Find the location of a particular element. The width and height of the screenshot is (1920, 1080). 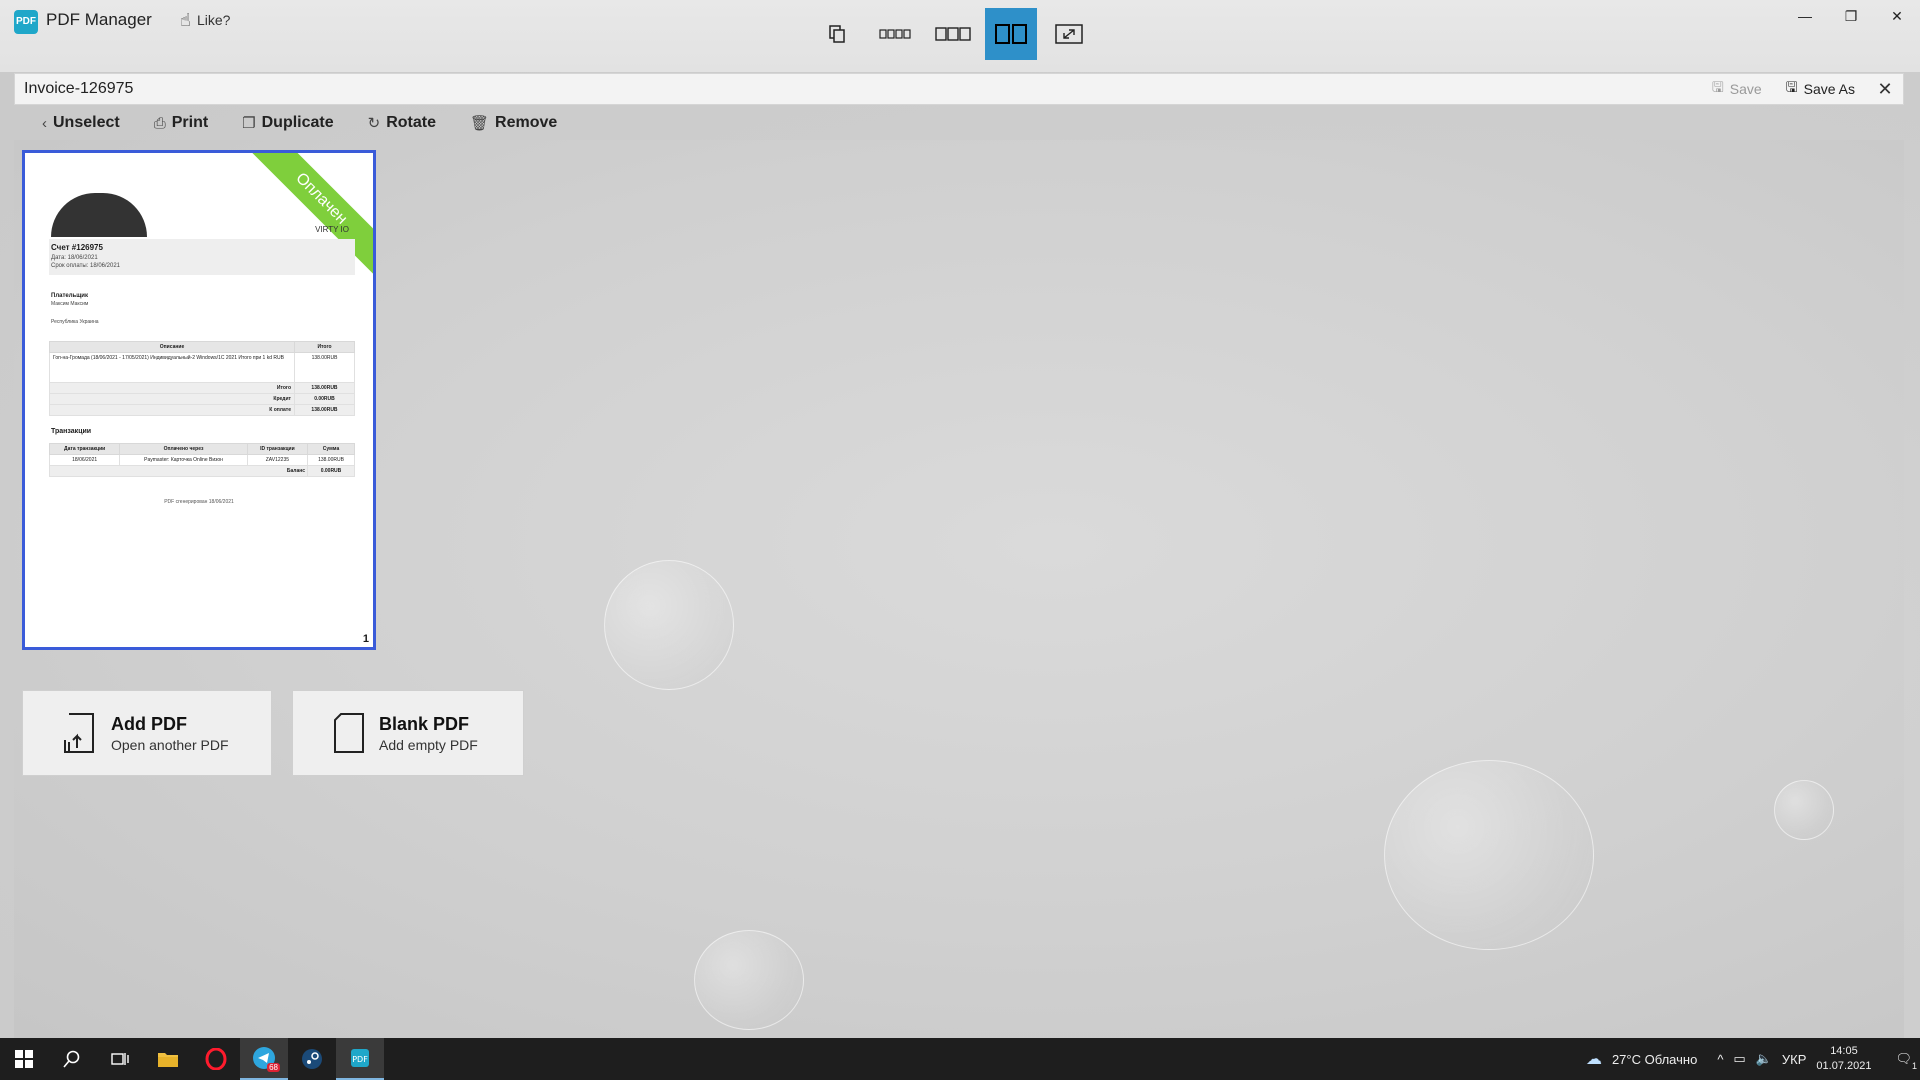

rotate-icon: ↻ is located at coordinates (374, 123).